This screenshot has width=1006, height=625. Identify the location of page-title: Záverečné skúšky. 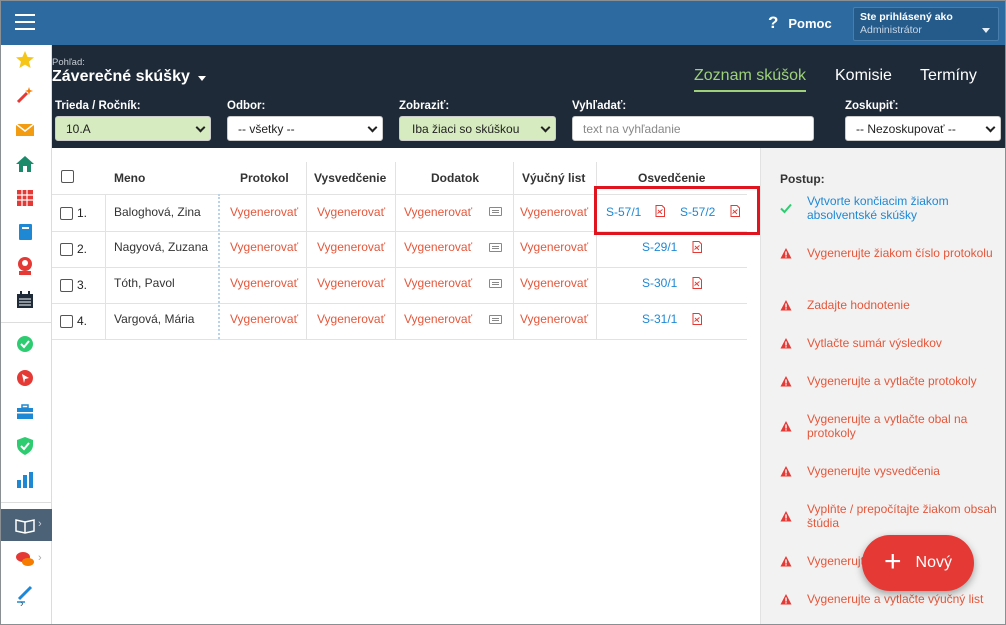
(129, 77).